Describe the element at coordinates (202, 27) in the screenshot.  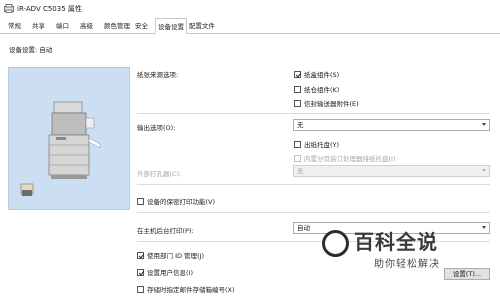
I see `tab-profile: 配置文件` at that location.